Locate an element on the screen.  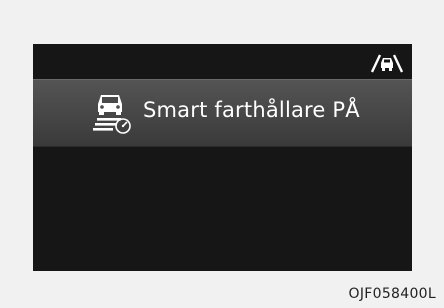
banner-message: Smart farthållare PÅ is located at coordinates (251, 110).